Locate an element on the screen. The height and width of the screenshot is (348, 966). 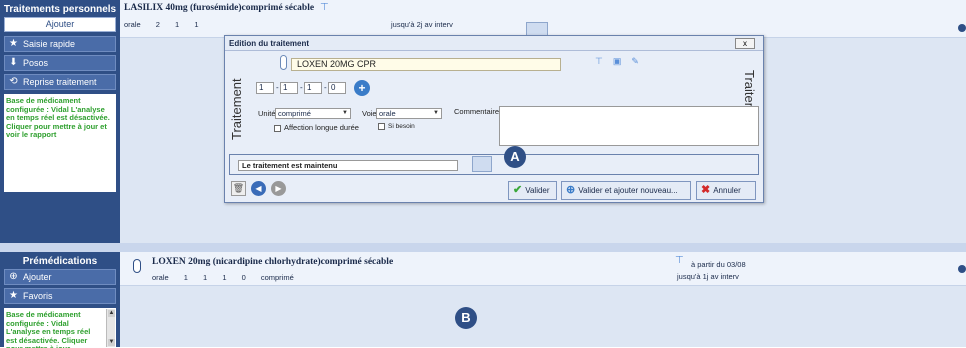
trash-icon: 🗑 is located at coordinates (238, 188).